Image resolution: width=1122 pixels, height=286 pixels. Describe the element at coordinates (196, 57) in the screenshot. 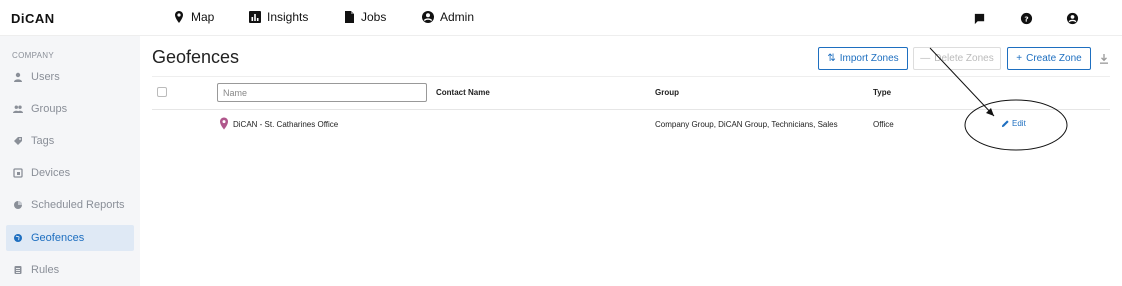

I see `page-title: Geofences` at that location.